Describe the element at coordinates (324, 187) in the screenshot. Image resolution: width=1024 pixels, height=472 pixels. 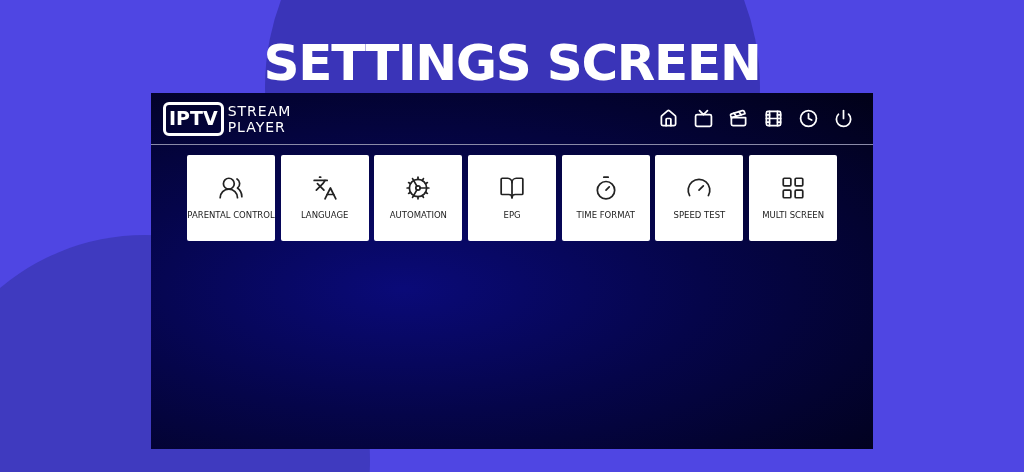
I see `translate-icon` at that location.